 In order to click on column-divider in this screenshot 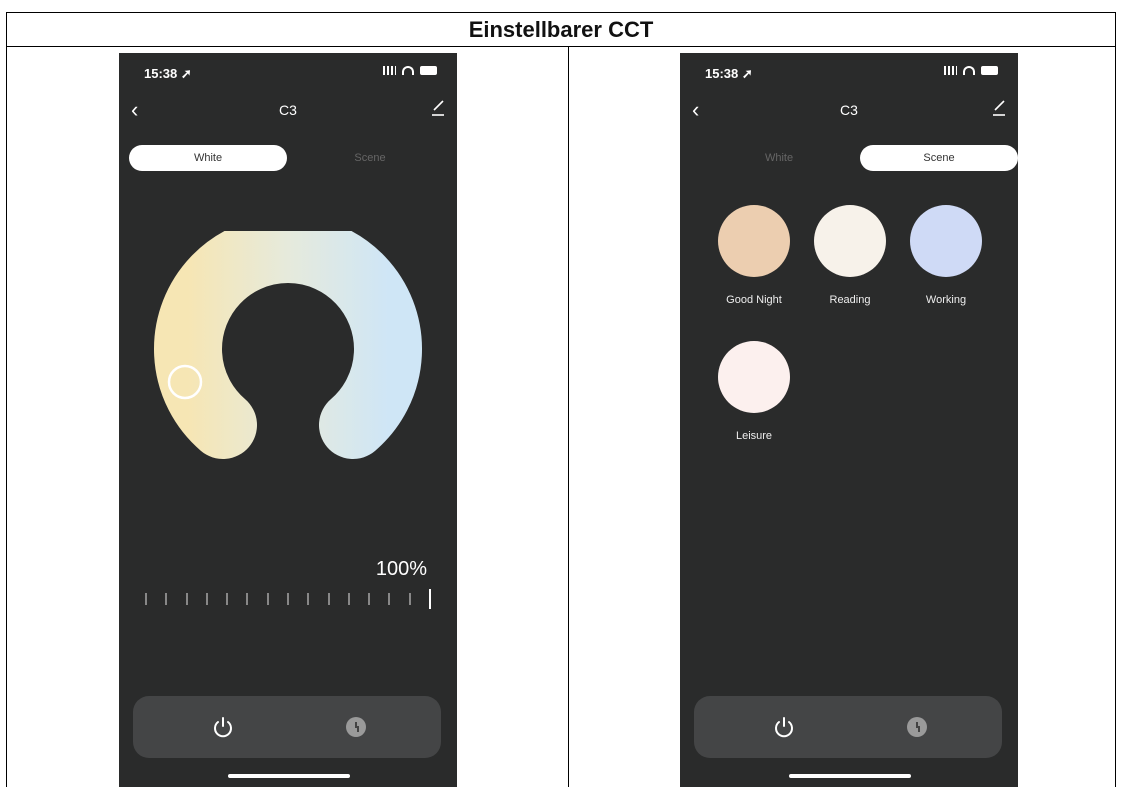, I will do `click(568, 417)`.